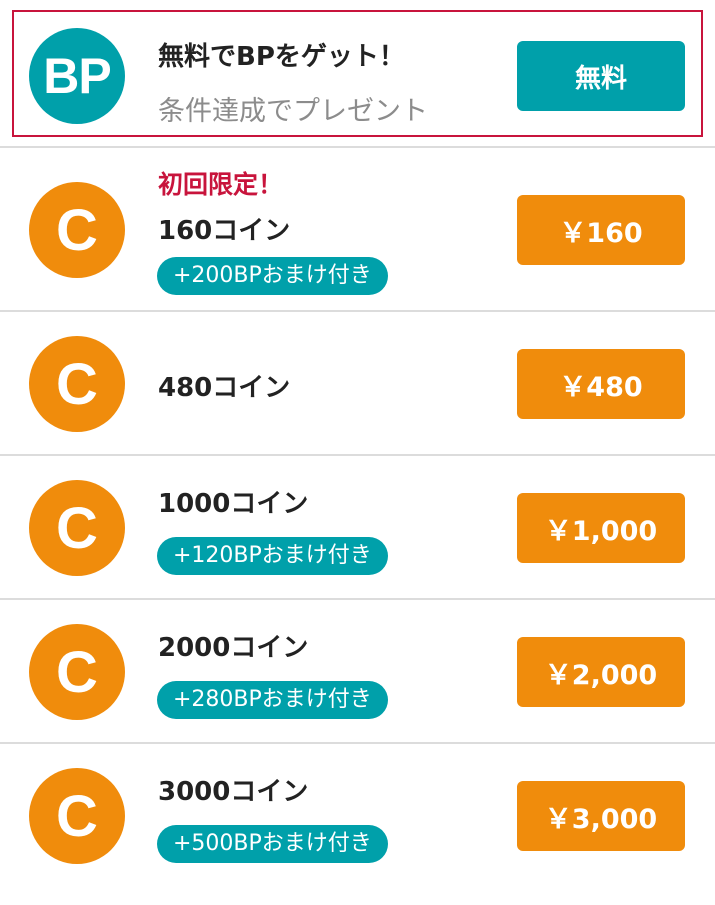 The image size is (715, 905). Describe the element at coordinates (601, 384) in the screenshot. I see `buy-button-480: ￥480` at that location.